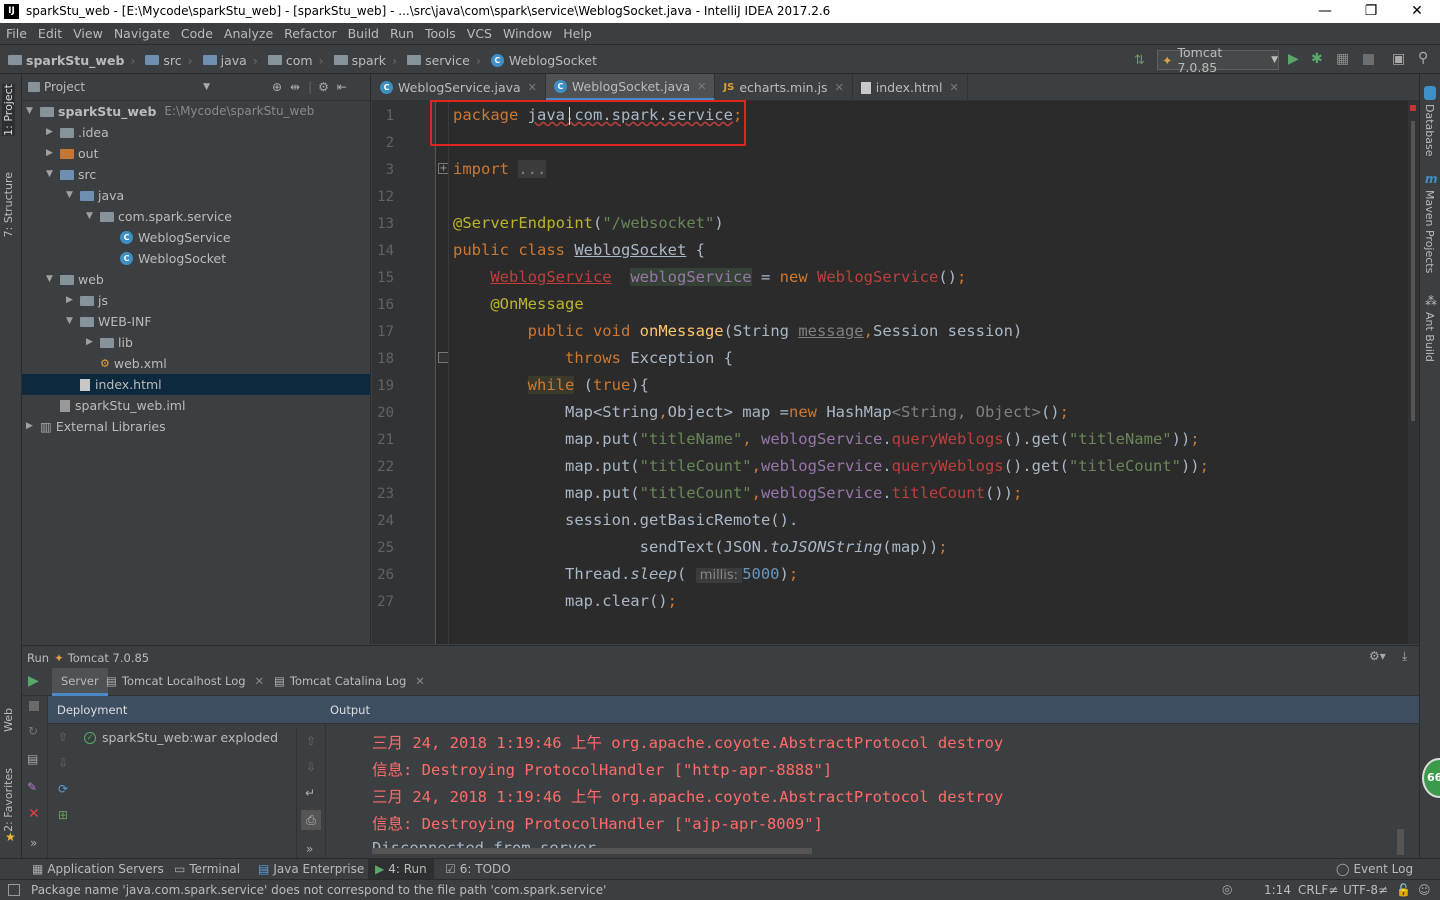 Image resolution: width=1440 pixels, height=900 pixels. I want to click on file-encoding: UTF-8≠, so click(1365, 890).